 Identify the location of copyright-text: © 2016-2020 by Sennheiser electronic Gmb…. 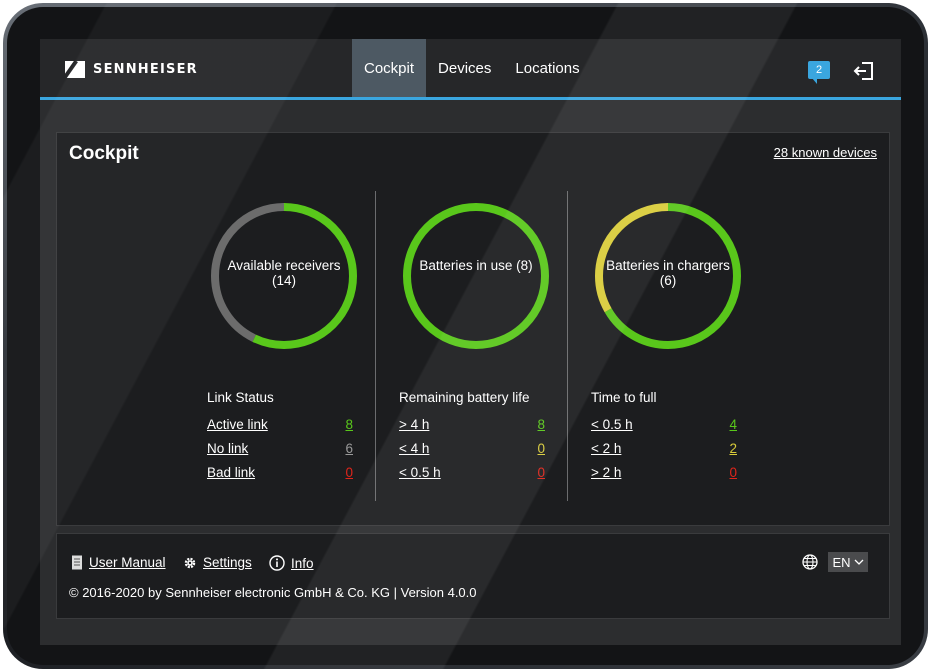
(273, 592).